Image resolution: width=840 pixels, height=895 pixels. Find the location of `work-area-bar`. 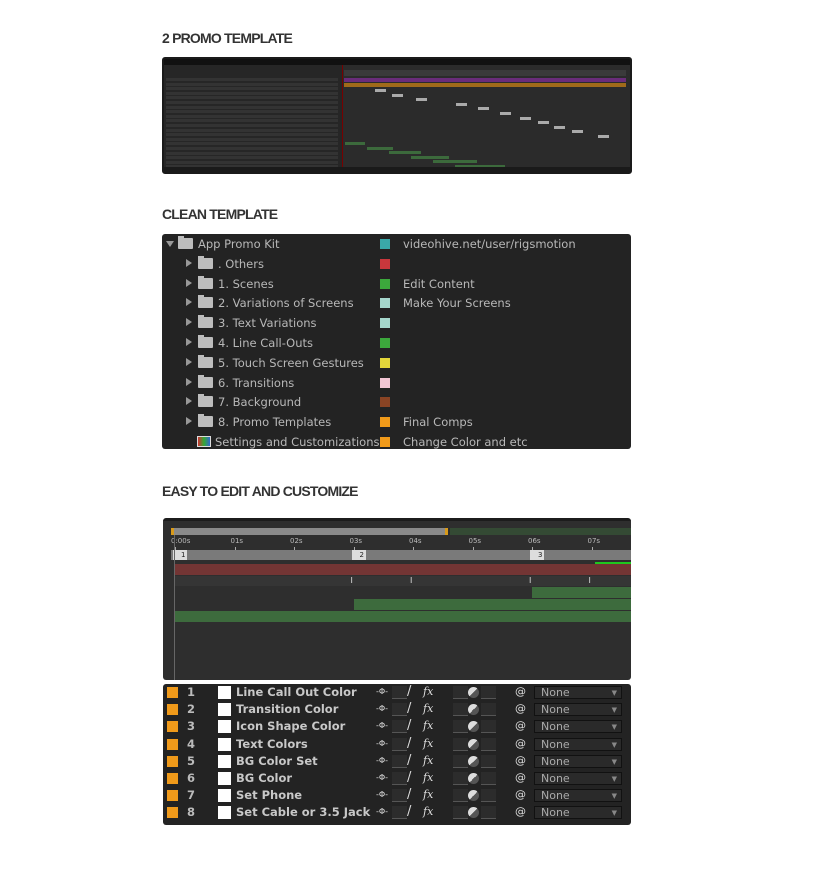

work-area-bar is located at coordinates (309, 531).